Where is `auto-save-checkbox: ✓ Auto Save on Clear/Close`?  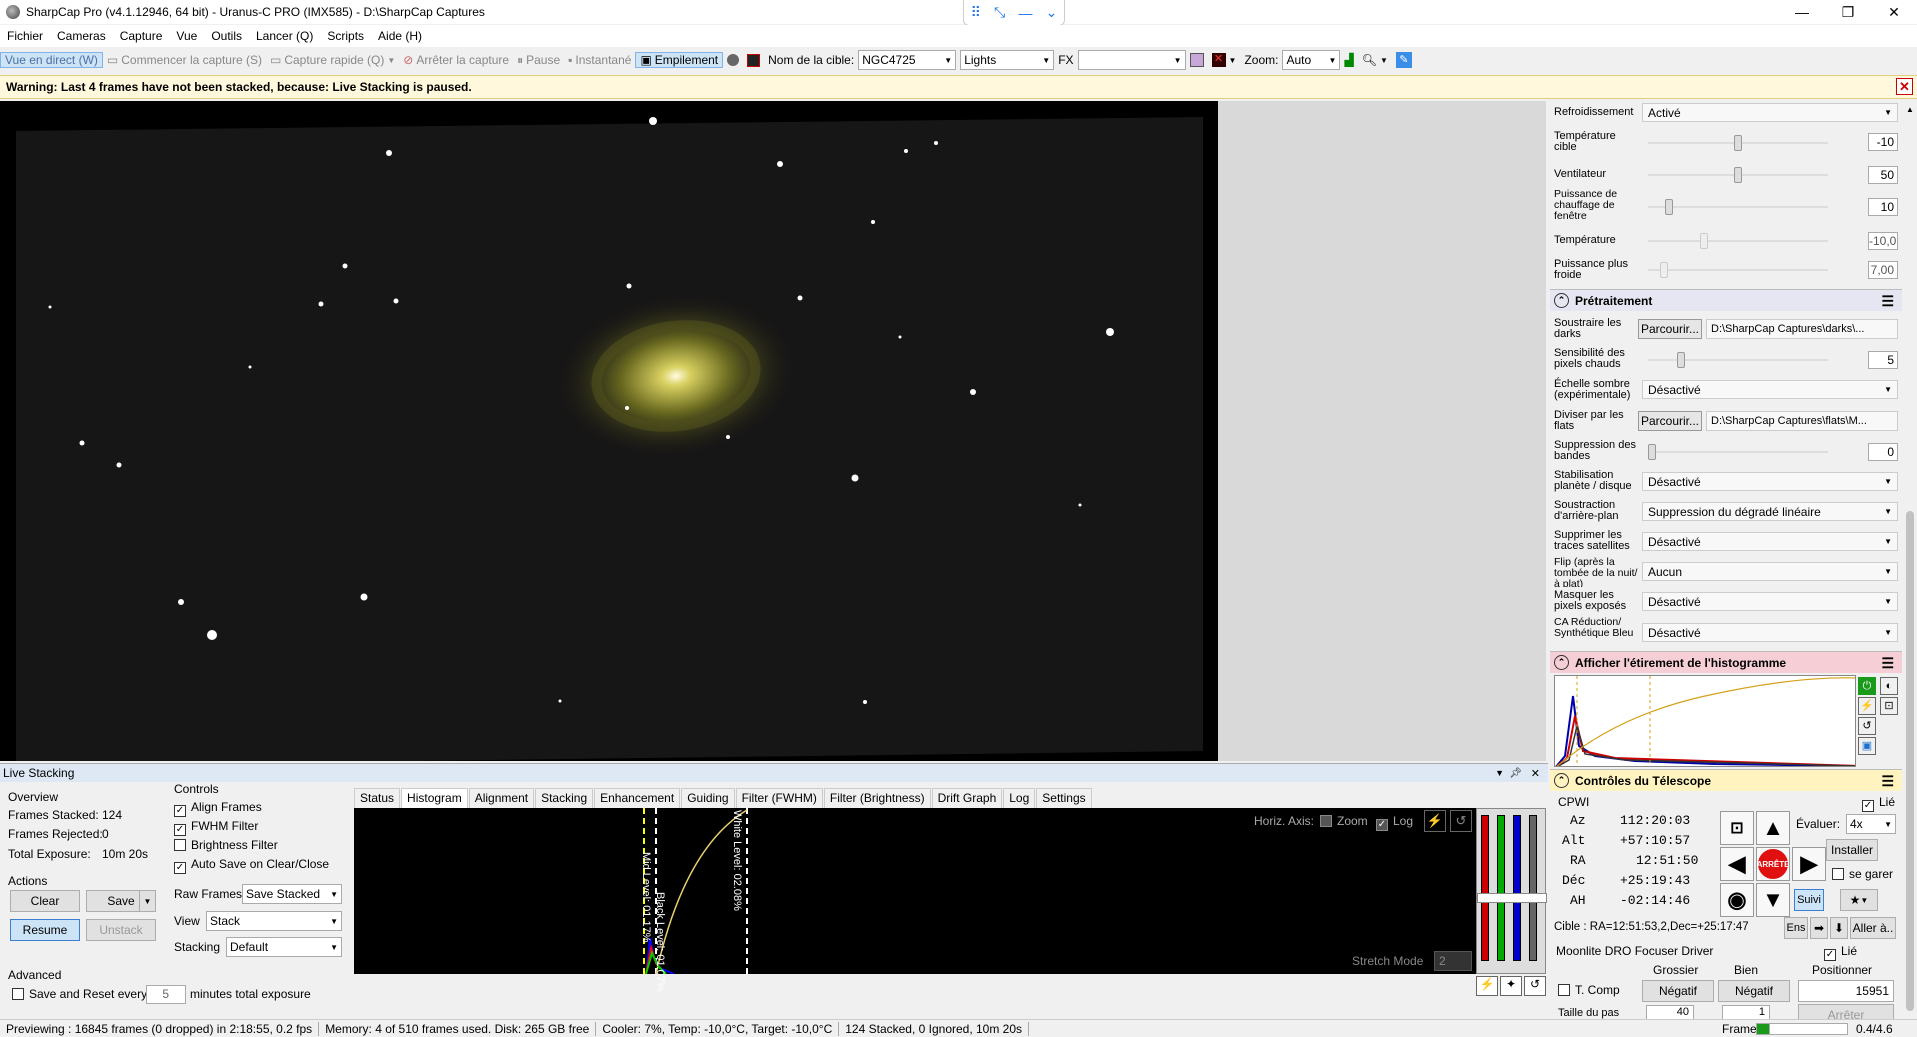
auto-save-checkbox: ✓ Auto Save on Clear/Close is located at coordinates (251, 865).